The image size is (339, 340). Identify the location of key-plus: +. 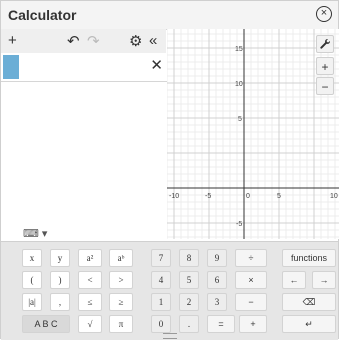
(253, 324).